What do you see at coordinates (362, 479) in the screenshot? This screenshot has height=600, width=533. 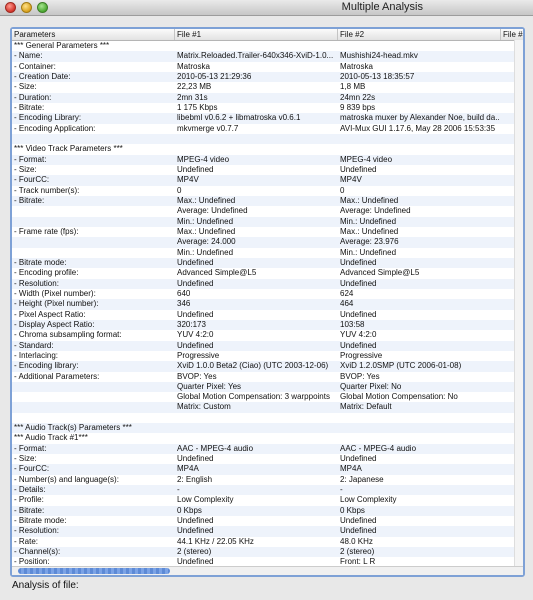 I see `file2-cell: 2: Japanese` at bounding box center [362, 479].